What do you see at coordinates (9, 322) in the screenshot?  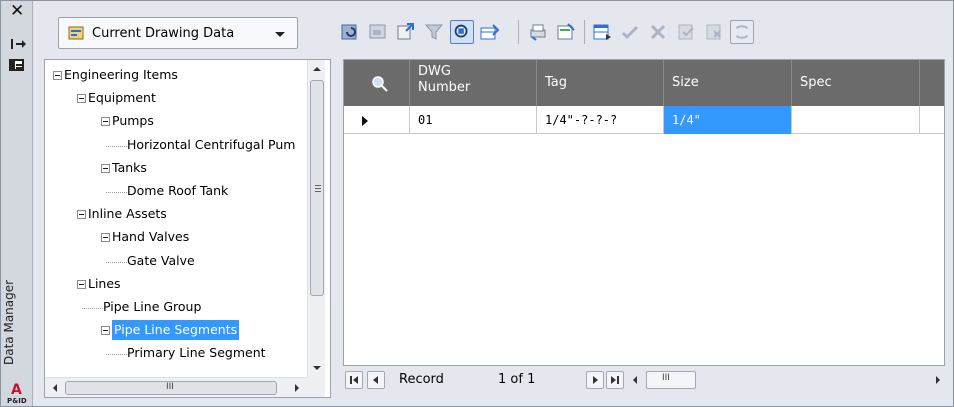 I see `palette-title: Data Manager` at bounding box center [9, 322].